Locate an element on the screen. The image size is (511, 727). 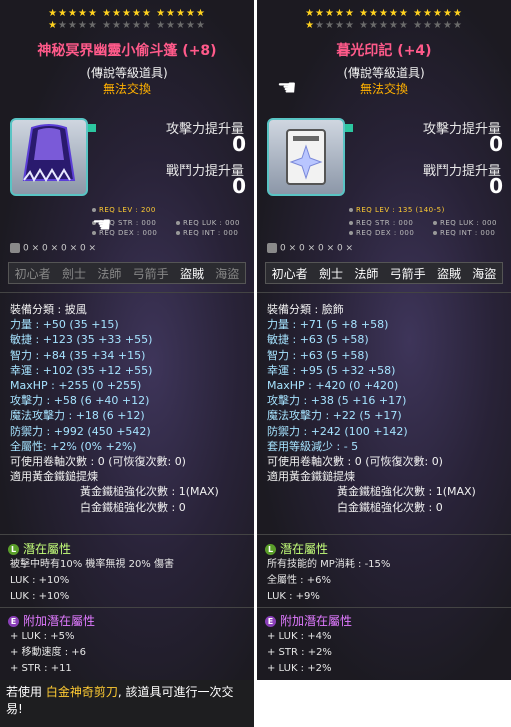
potential-line: 所有技能的 MP消耗 : -15% is located at coordinates (329, 564).